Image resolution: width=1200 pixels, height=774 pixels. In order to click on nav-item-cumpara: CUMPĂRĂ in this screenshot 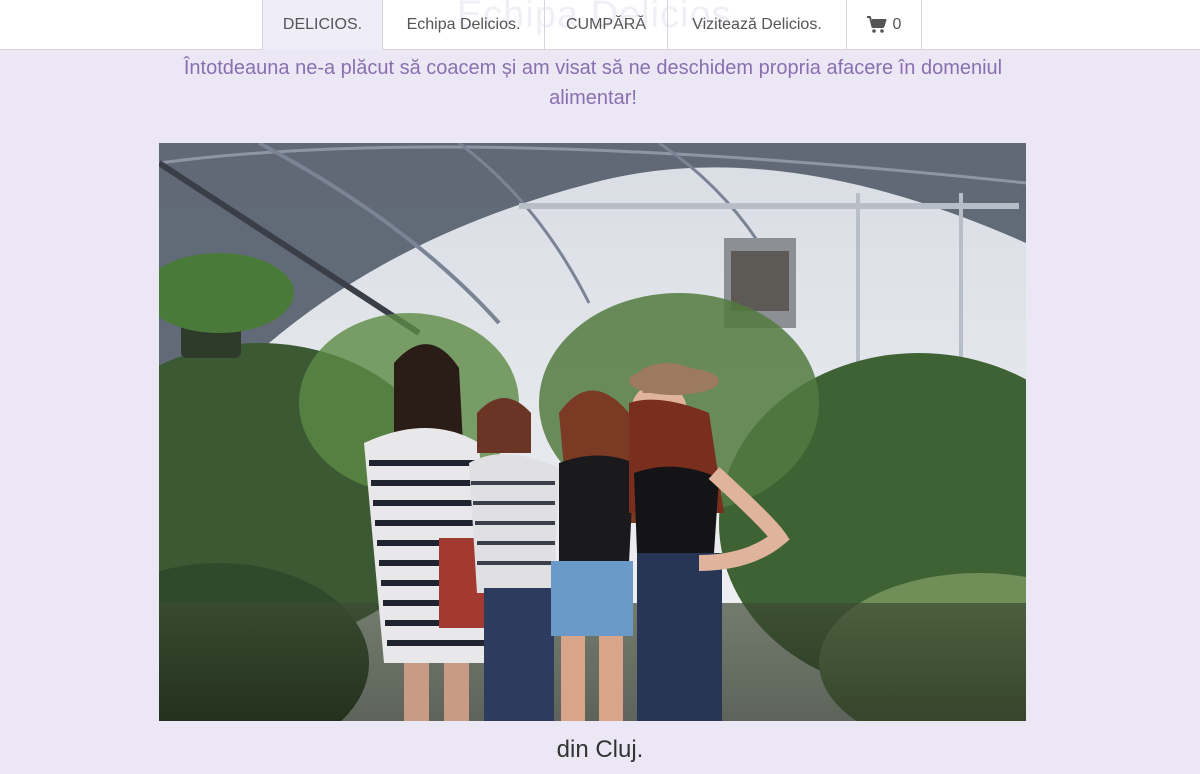, I will do `click(605, 25)`.